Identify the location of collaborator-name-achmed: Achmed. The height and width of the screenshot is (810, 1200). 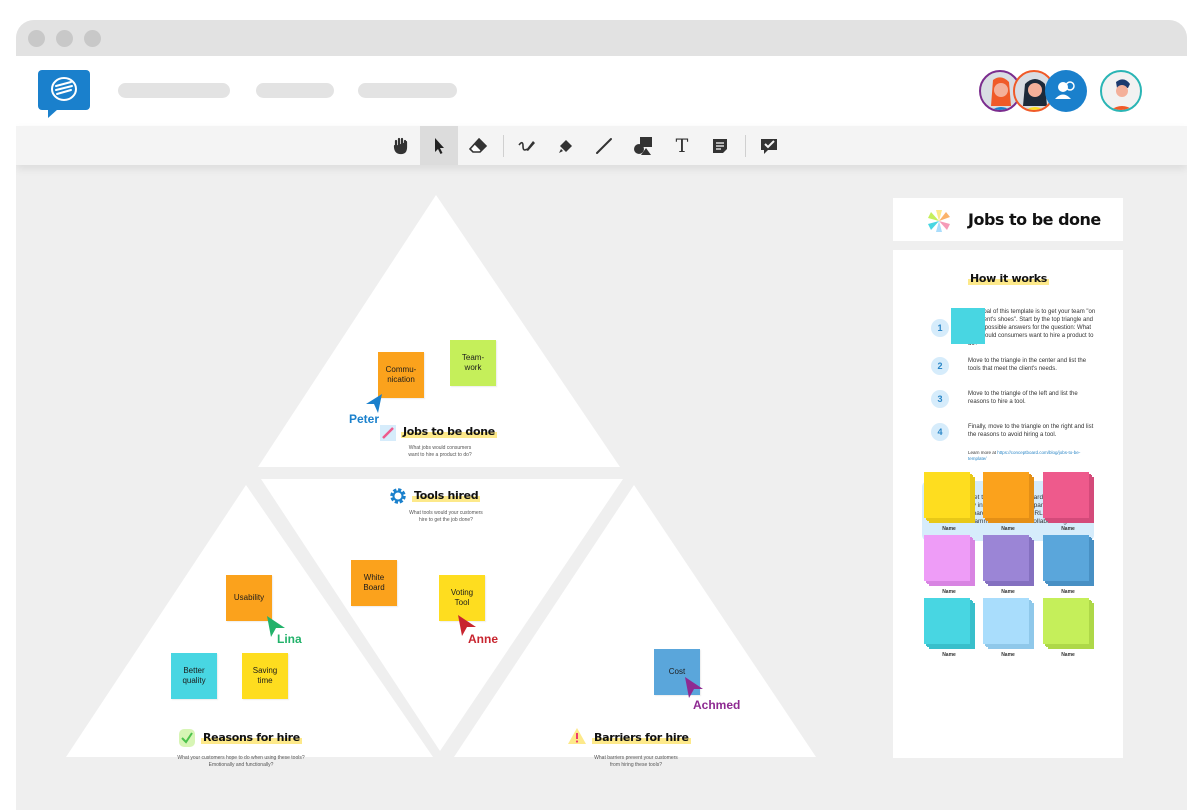
(717, 705).